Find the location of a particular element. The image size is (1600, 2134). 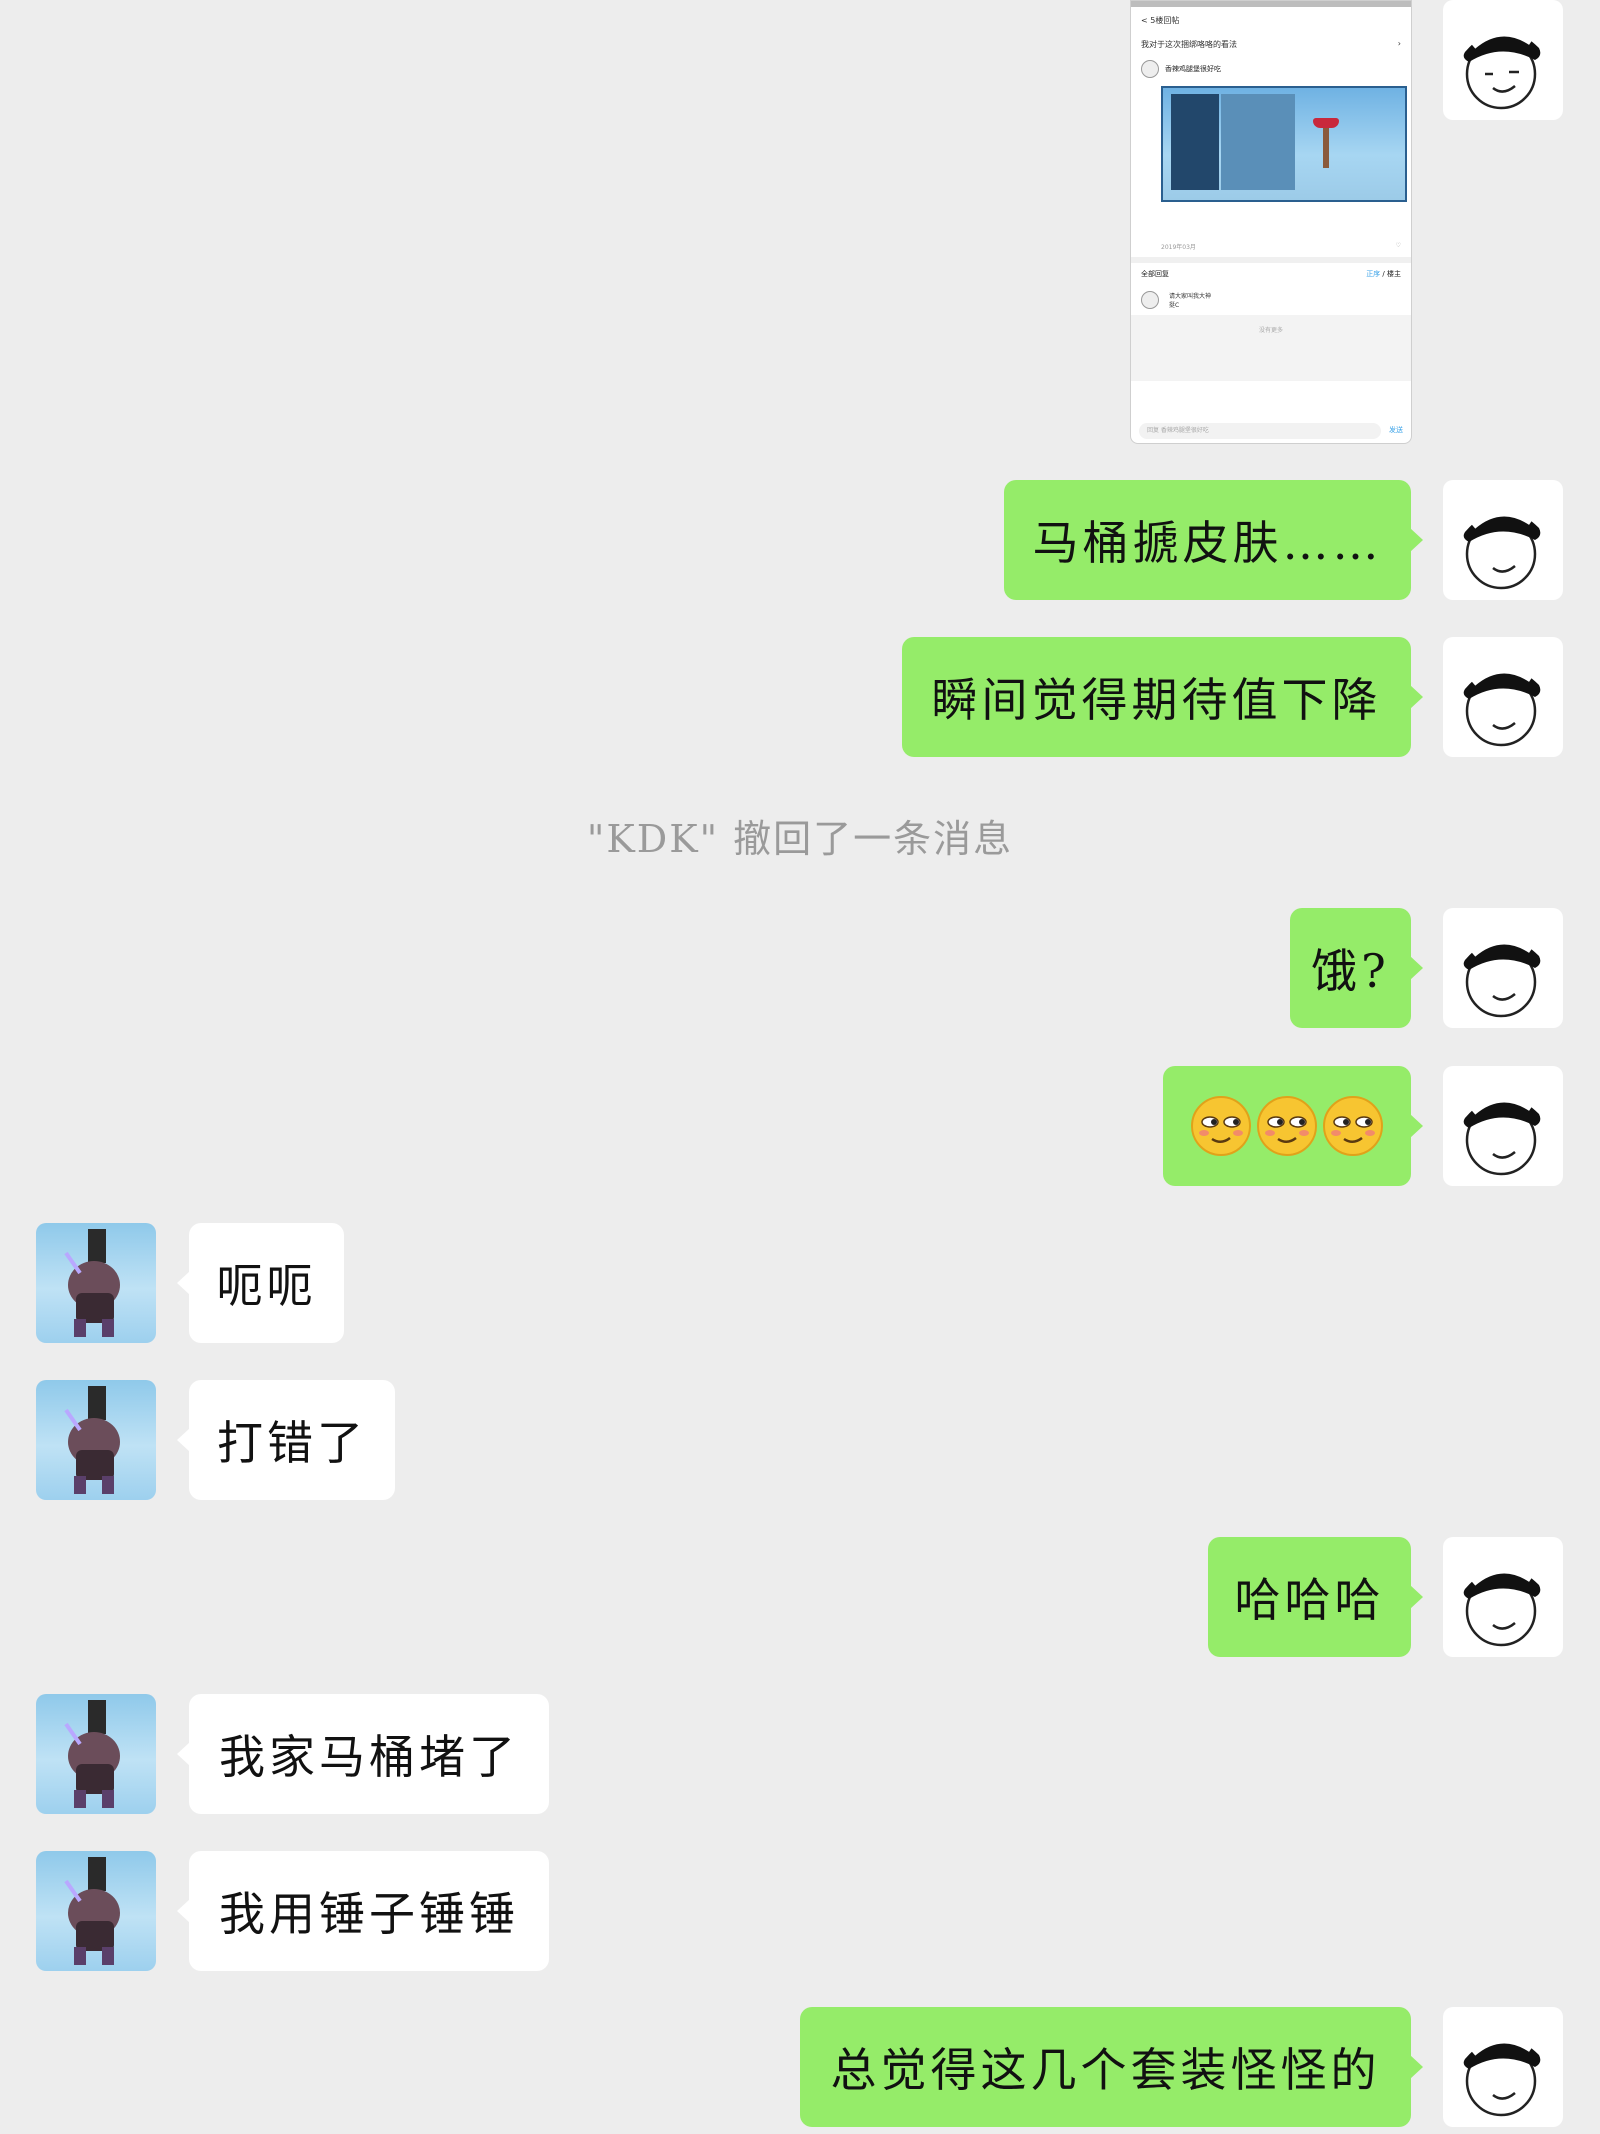

screenshot-post-author: 香辣鸡腿堡很好吃 is located at coordinates (1271, 69).